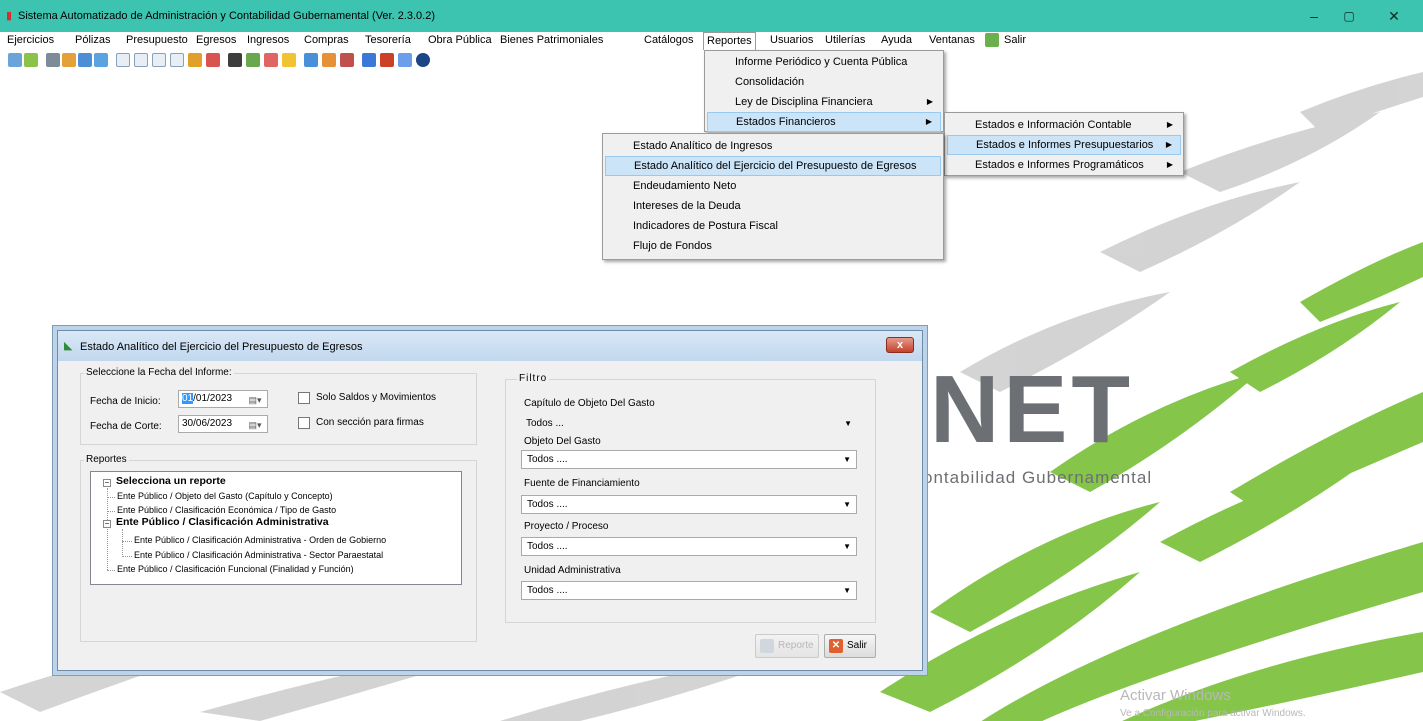 The width and height of the screenshot is (1423, 721). I want to click on document-icon, so click(31, 60).